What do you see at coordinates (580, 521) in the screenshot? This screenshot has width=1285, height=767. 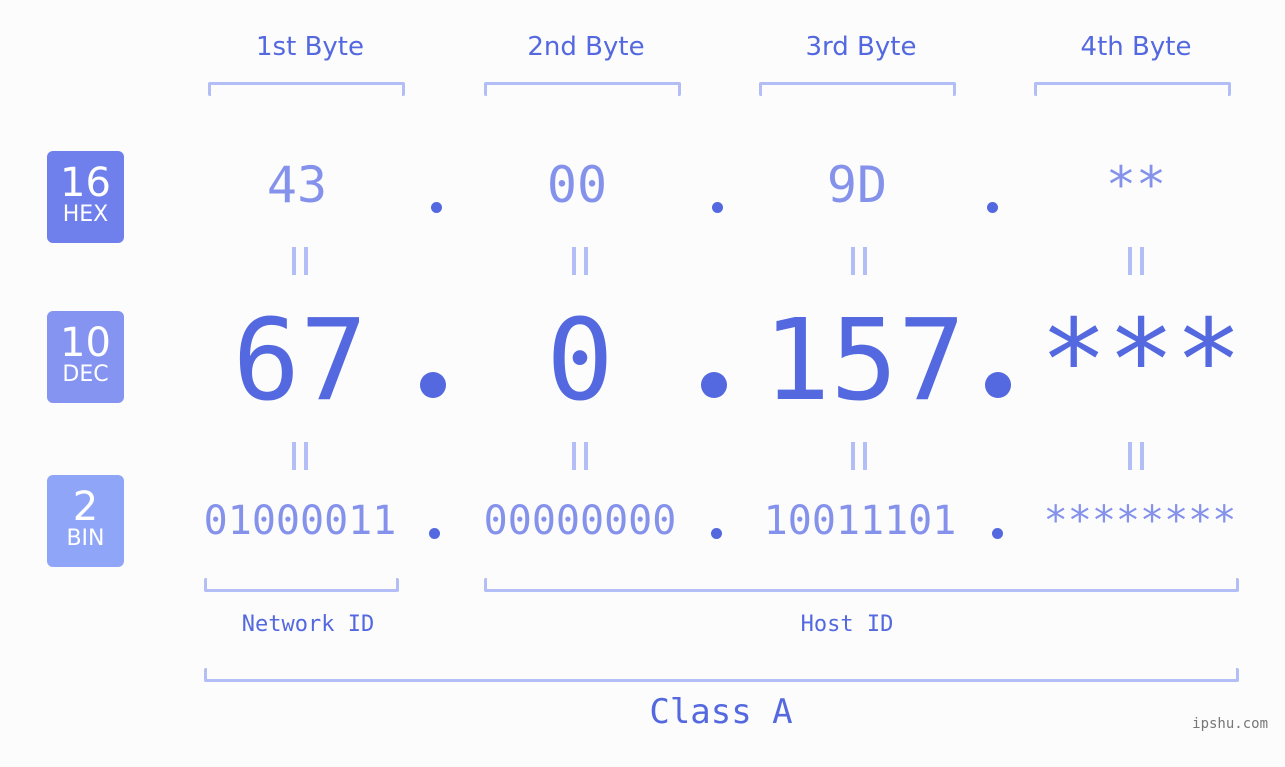 I see `bin-byte-2: 00000000` at bounding box center [580, 521].